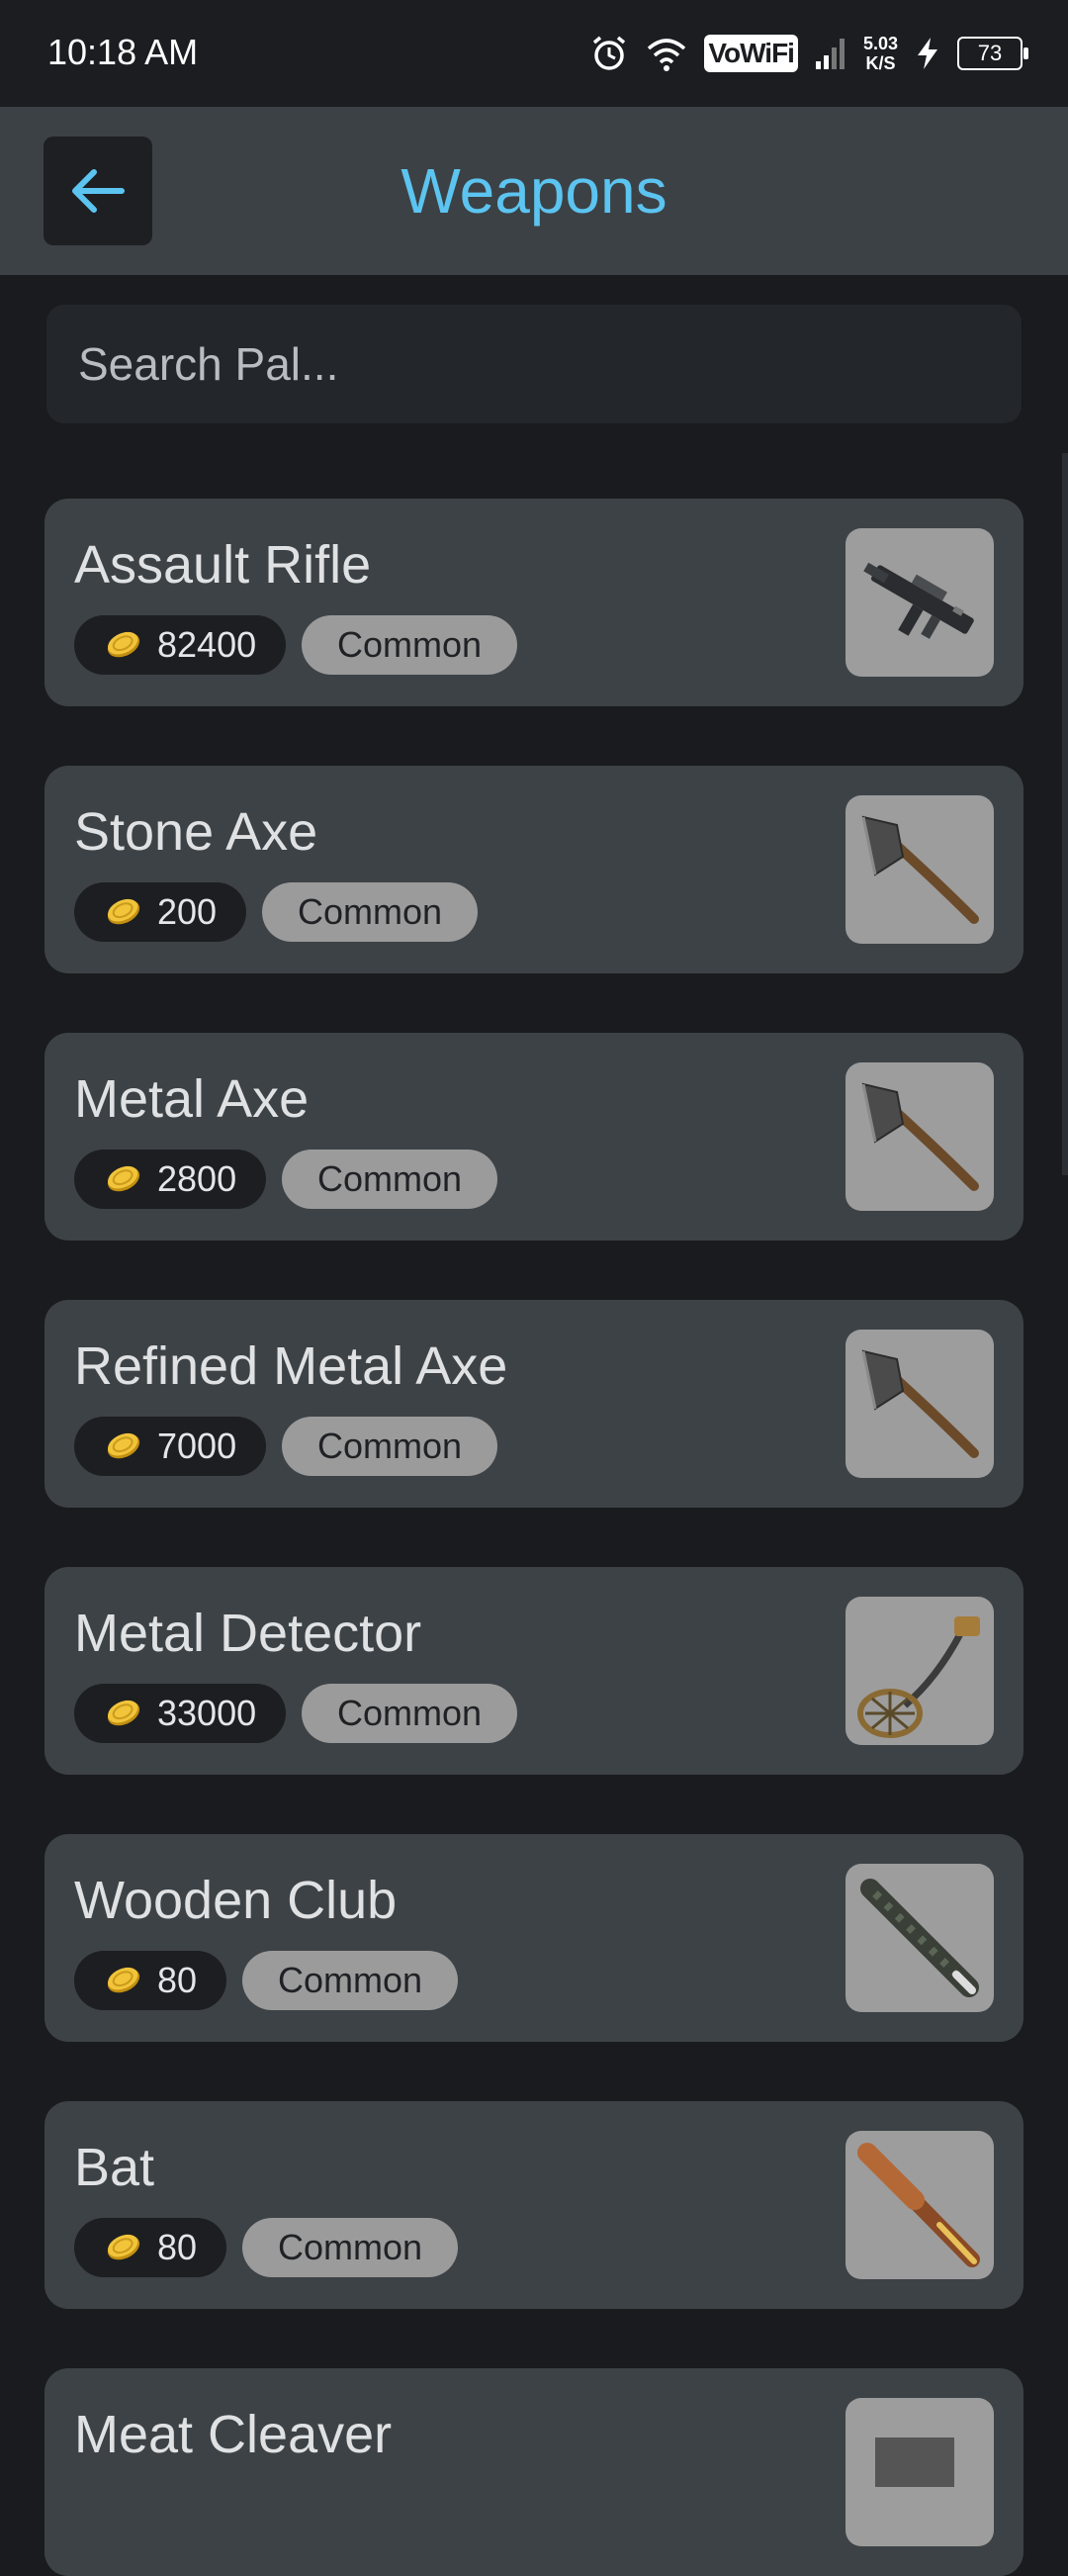  I want to click on price-badge: 200, so click(161, 912).